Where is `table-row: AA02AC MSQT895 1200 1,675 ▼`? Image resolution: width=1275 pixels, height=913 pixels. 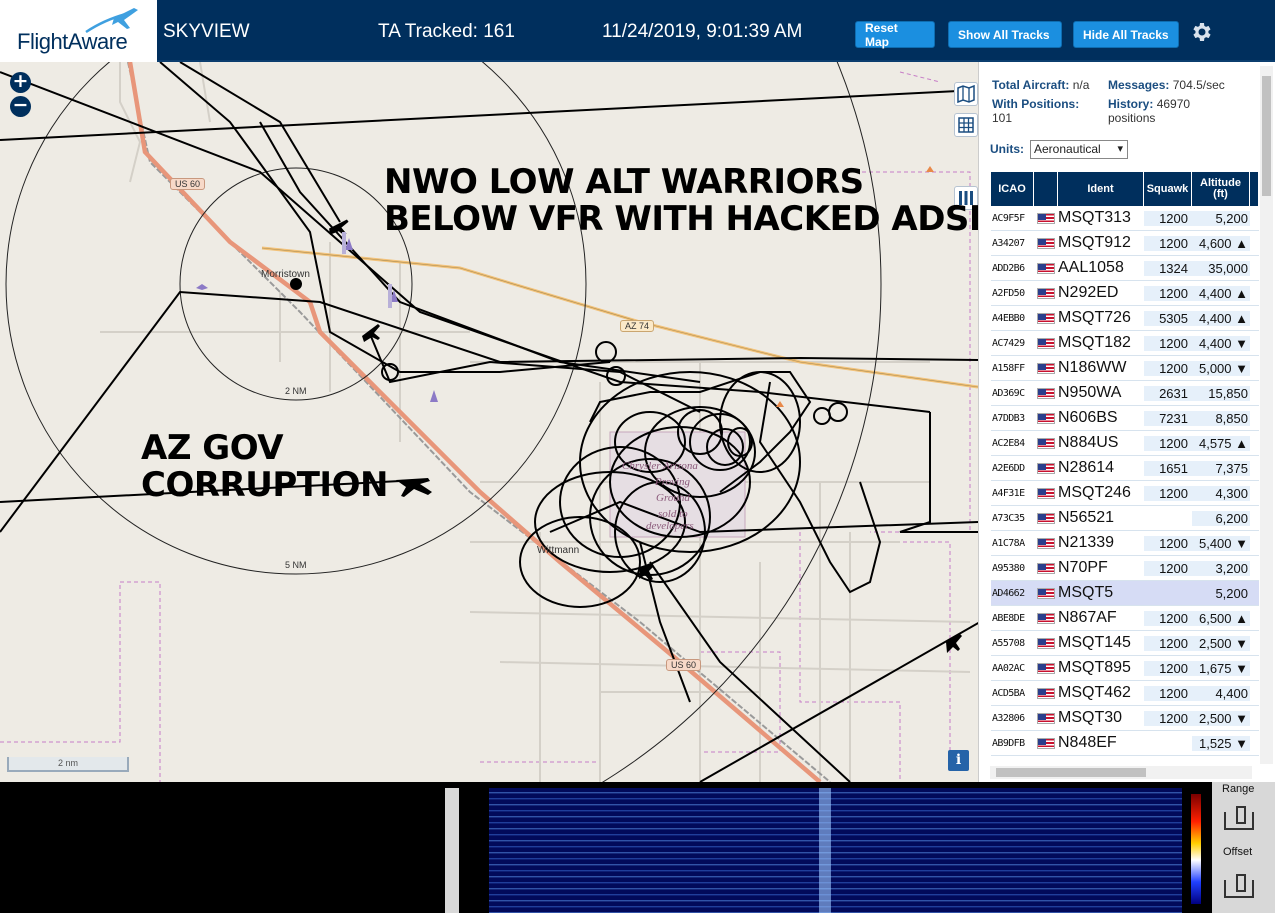 table-row: AA02AC MSQT895 1200 1,675 ▼ is located at coordinates (1125, 668).